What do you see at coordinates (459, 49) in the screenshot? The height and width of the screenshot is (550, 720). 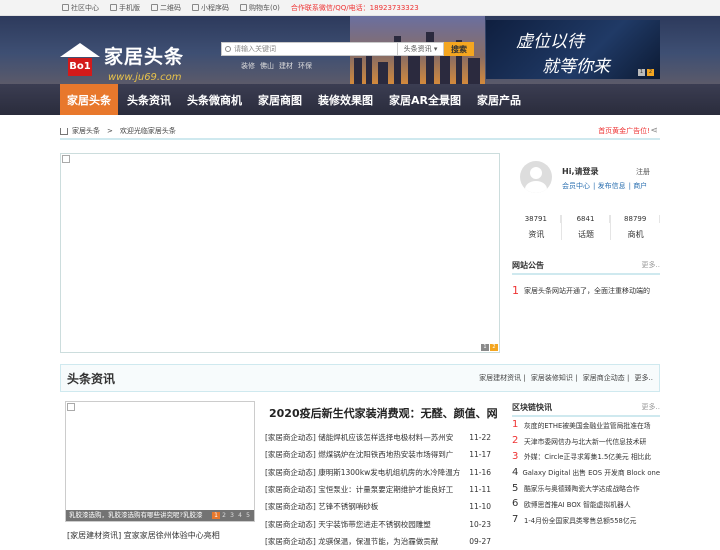 I see `search-button: 搜索` at bounding box center [459, 49].